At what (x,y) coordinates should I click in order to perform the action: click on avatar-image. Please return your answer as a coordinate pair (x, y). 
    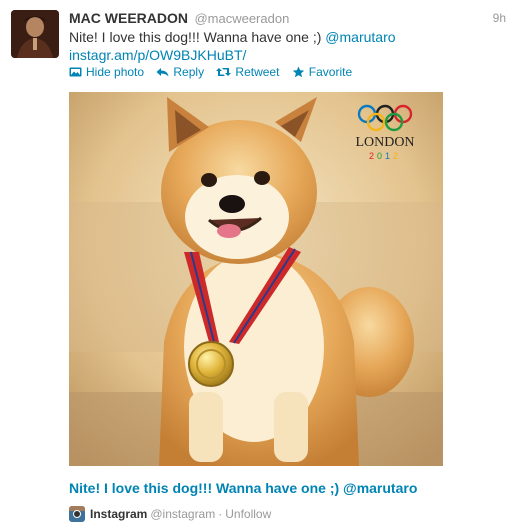
    Looking at the image, I should click on (35, 34).